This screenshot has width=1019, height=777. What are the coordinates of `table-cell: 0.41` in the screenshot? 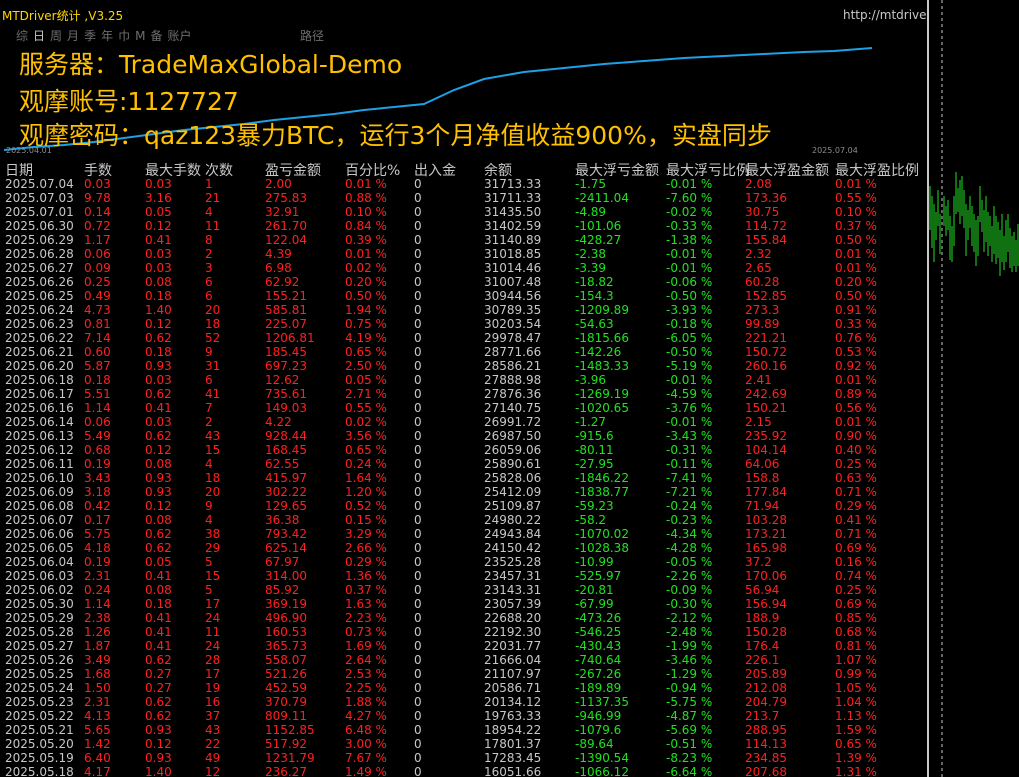 It's located at (158, 632).